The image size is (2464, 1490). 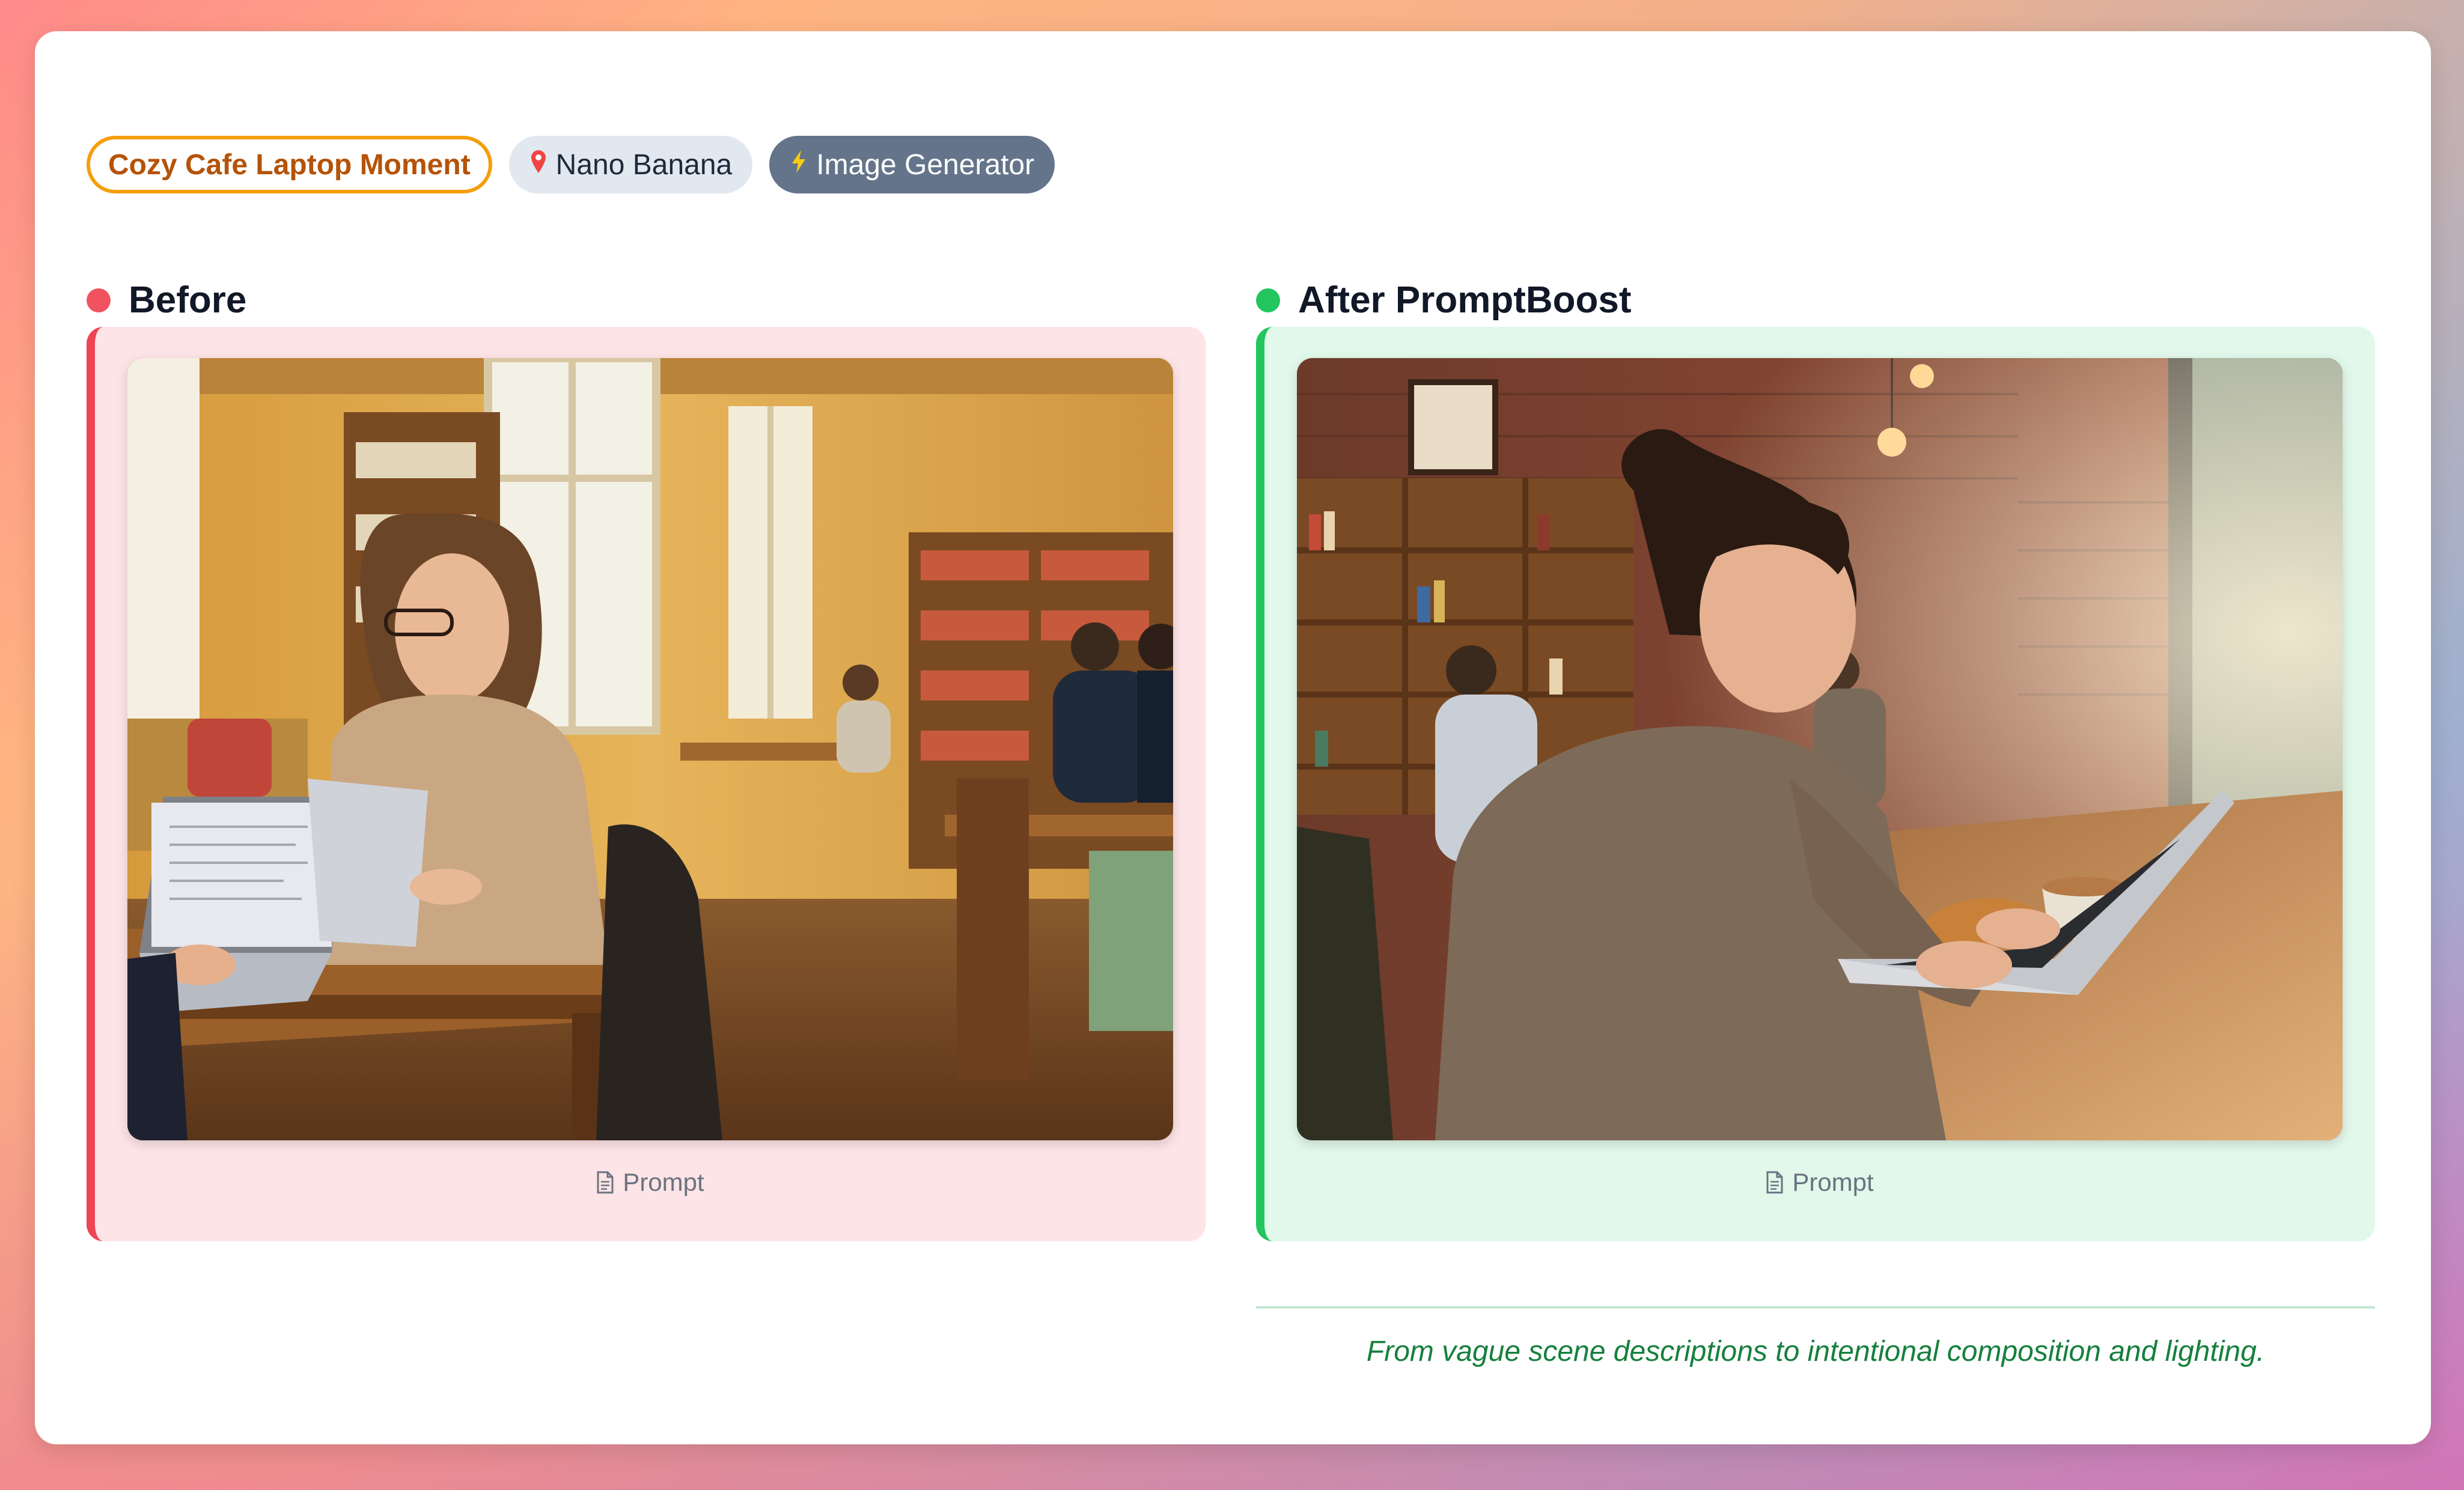 I want to click on before-prompt-label: Prompt, so click(x=663, y=1182).